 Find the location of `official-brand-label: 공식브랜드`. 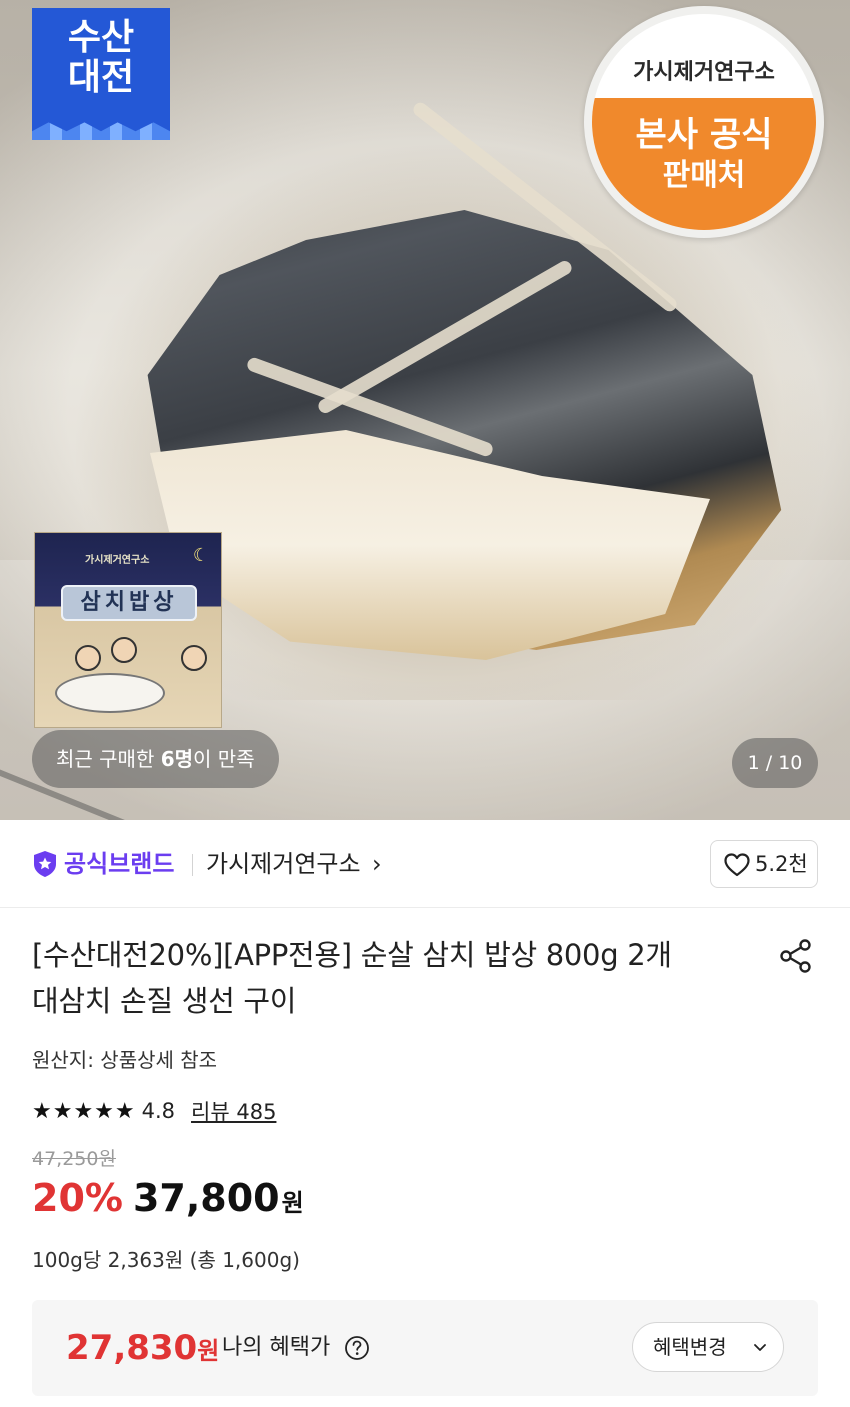

official-brand-label: 공식브랜드 is located at coordinates (119, 864).